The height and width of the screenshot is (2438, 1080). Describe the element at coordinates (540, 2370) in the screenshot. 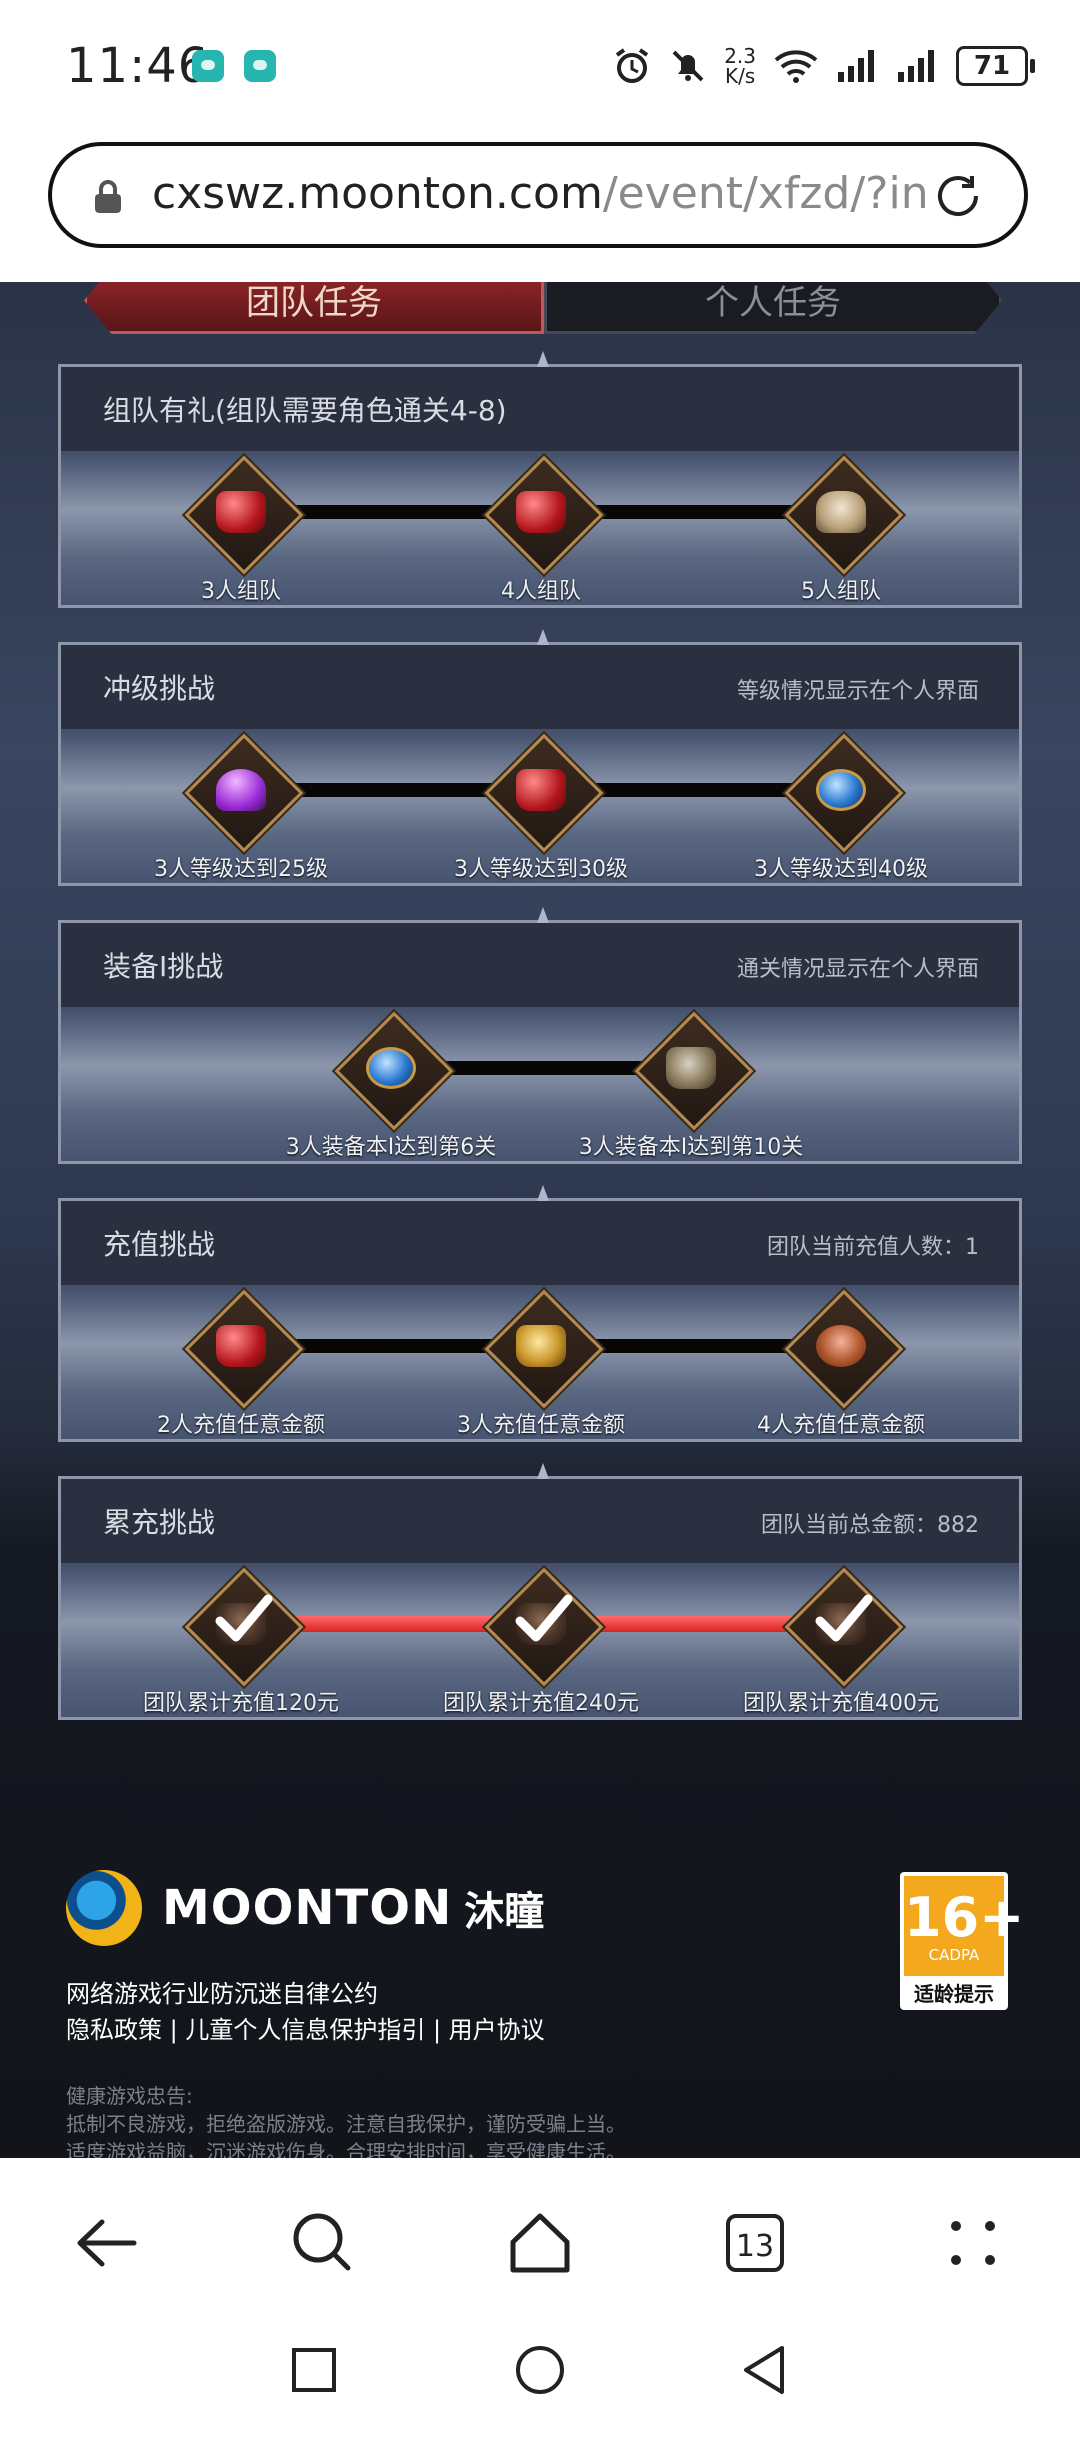

I see `home-circle-icon` at that location.